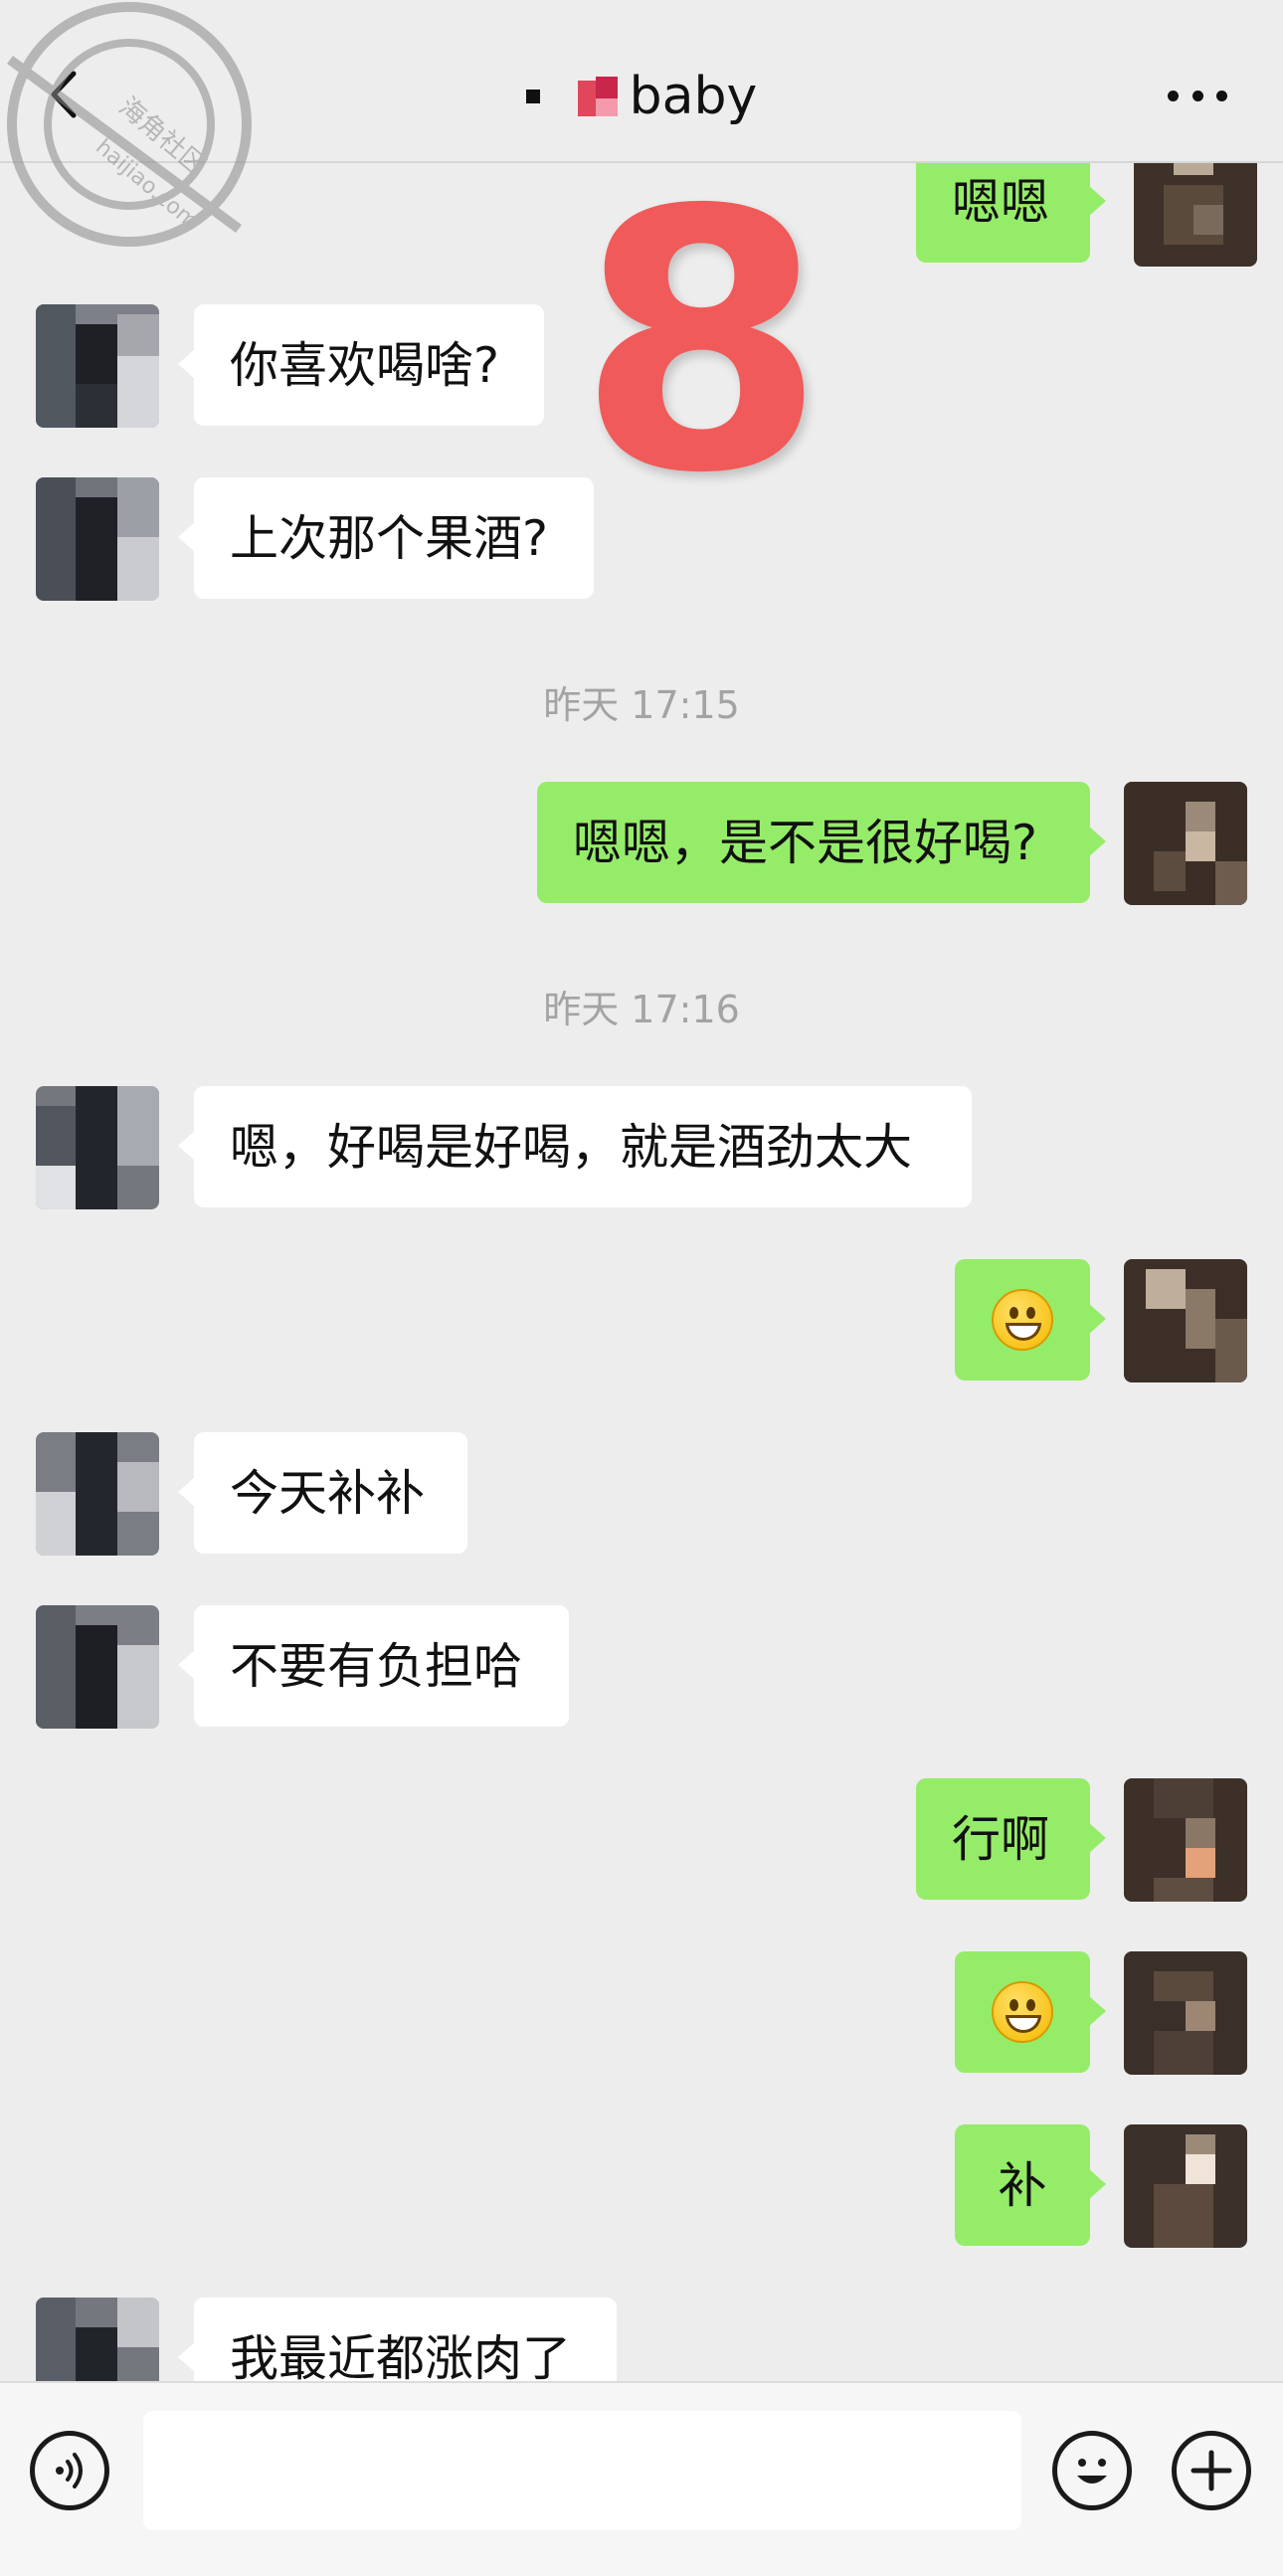 Image resolution: width=1283 pixels, height=2576 pixels. I want to click on more-functions-button, so click(1211, 2470).